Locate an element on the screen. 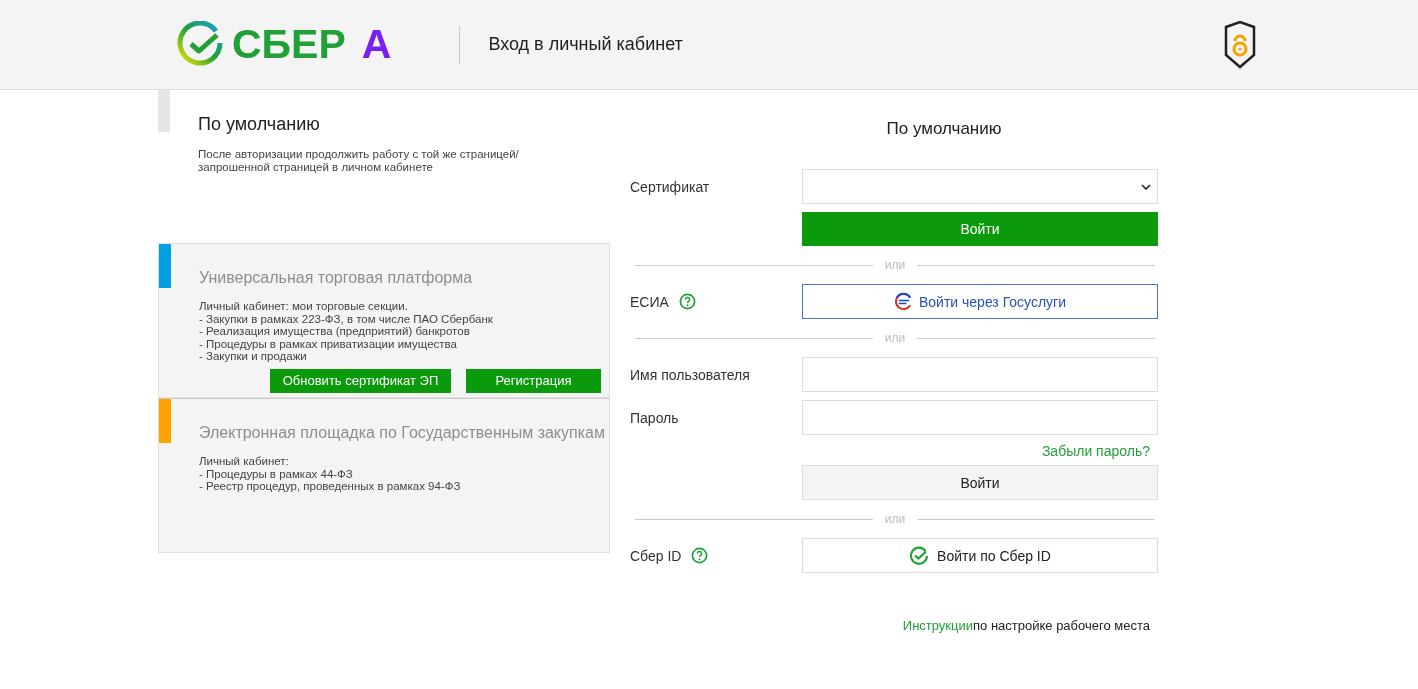 The image size is (1418, 689). field-label: Имя пользователя is located at coordinates (690, 374).